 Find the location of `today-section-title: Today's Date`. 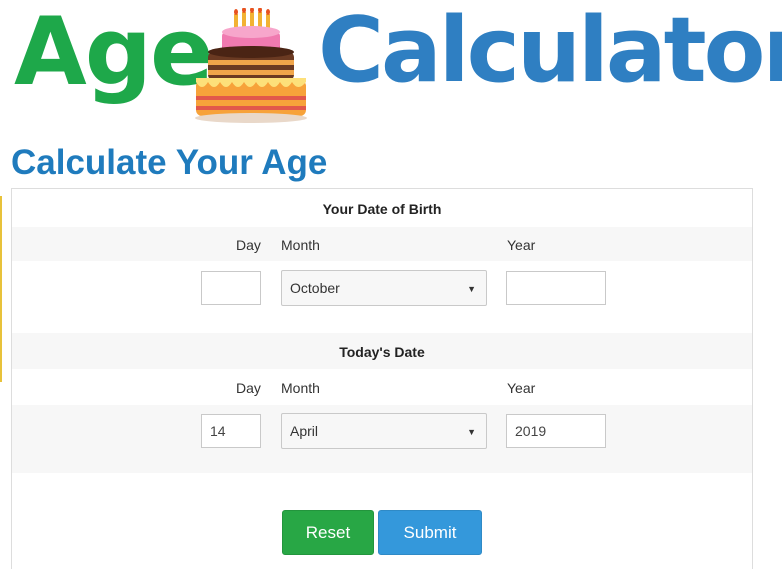

today-section-title: Today's Date is located at coordinates (382, 352).